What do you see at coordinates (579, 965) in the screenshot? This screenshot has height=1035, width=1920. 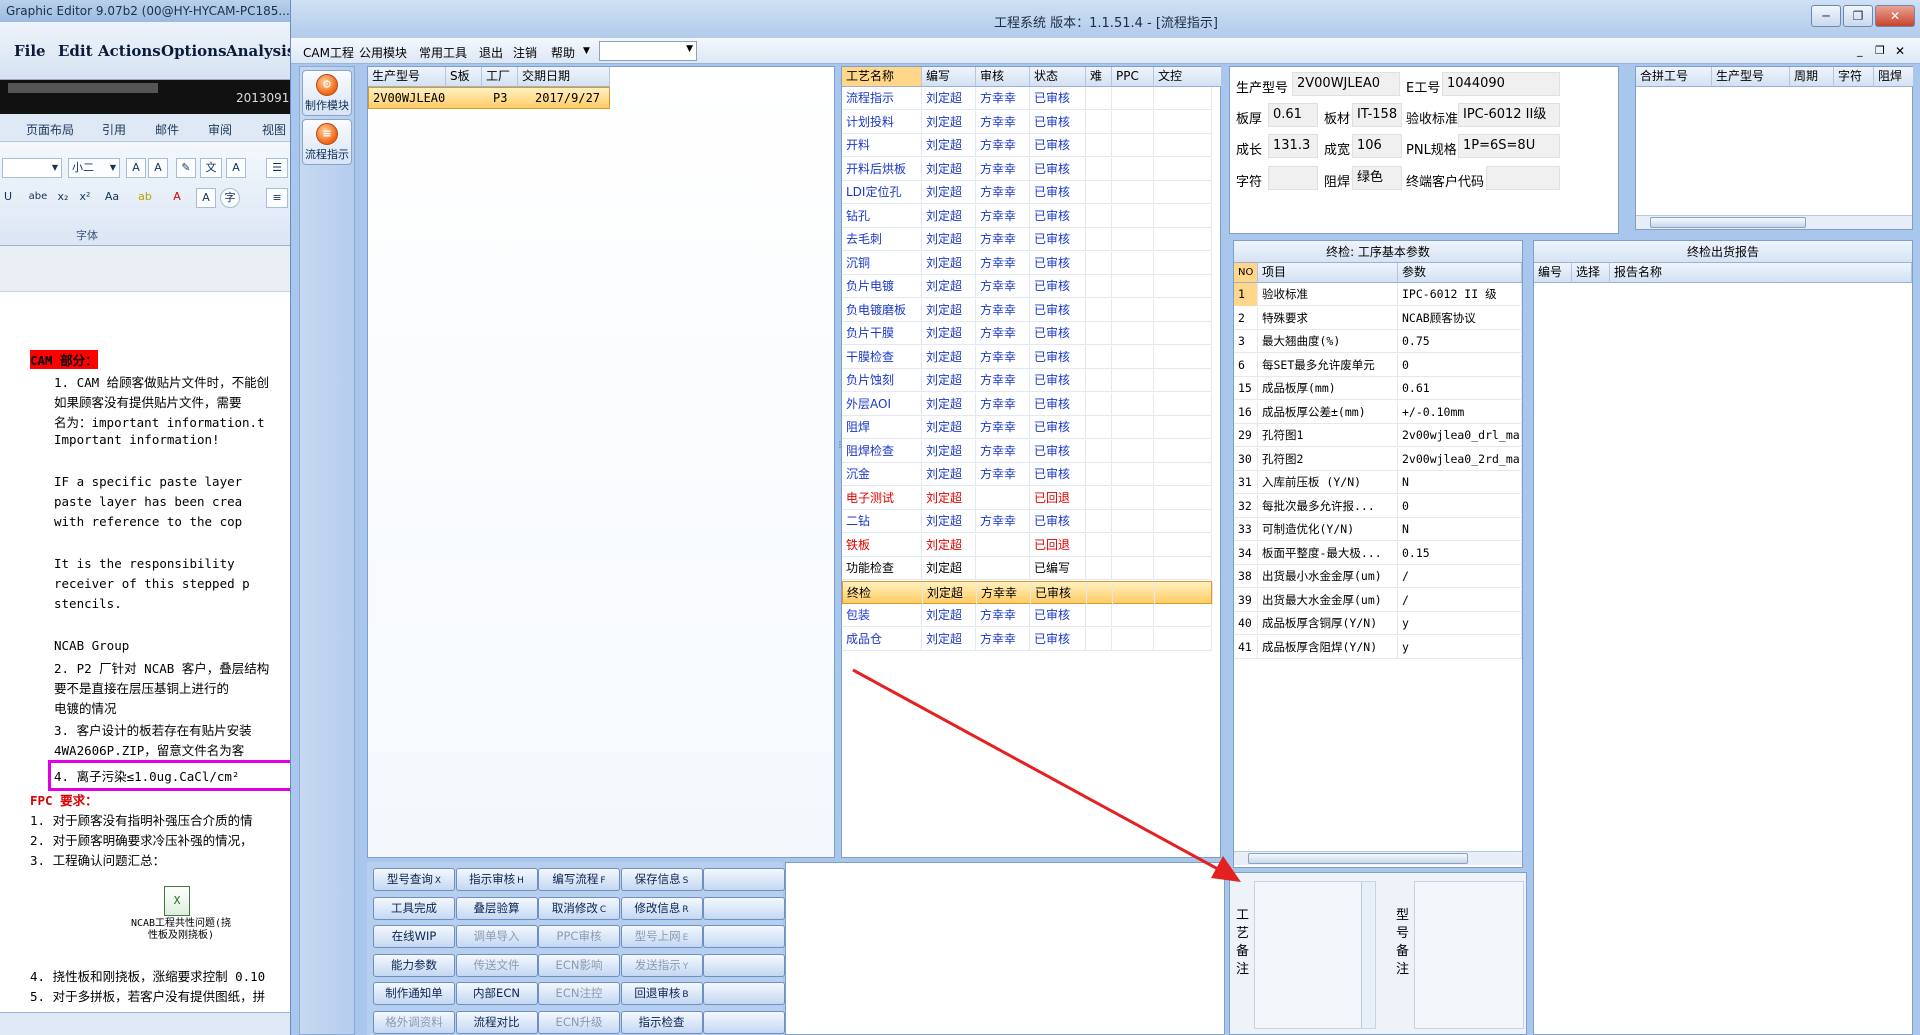 I see `action-button: ECN影响` at bounding box center [579, 965].